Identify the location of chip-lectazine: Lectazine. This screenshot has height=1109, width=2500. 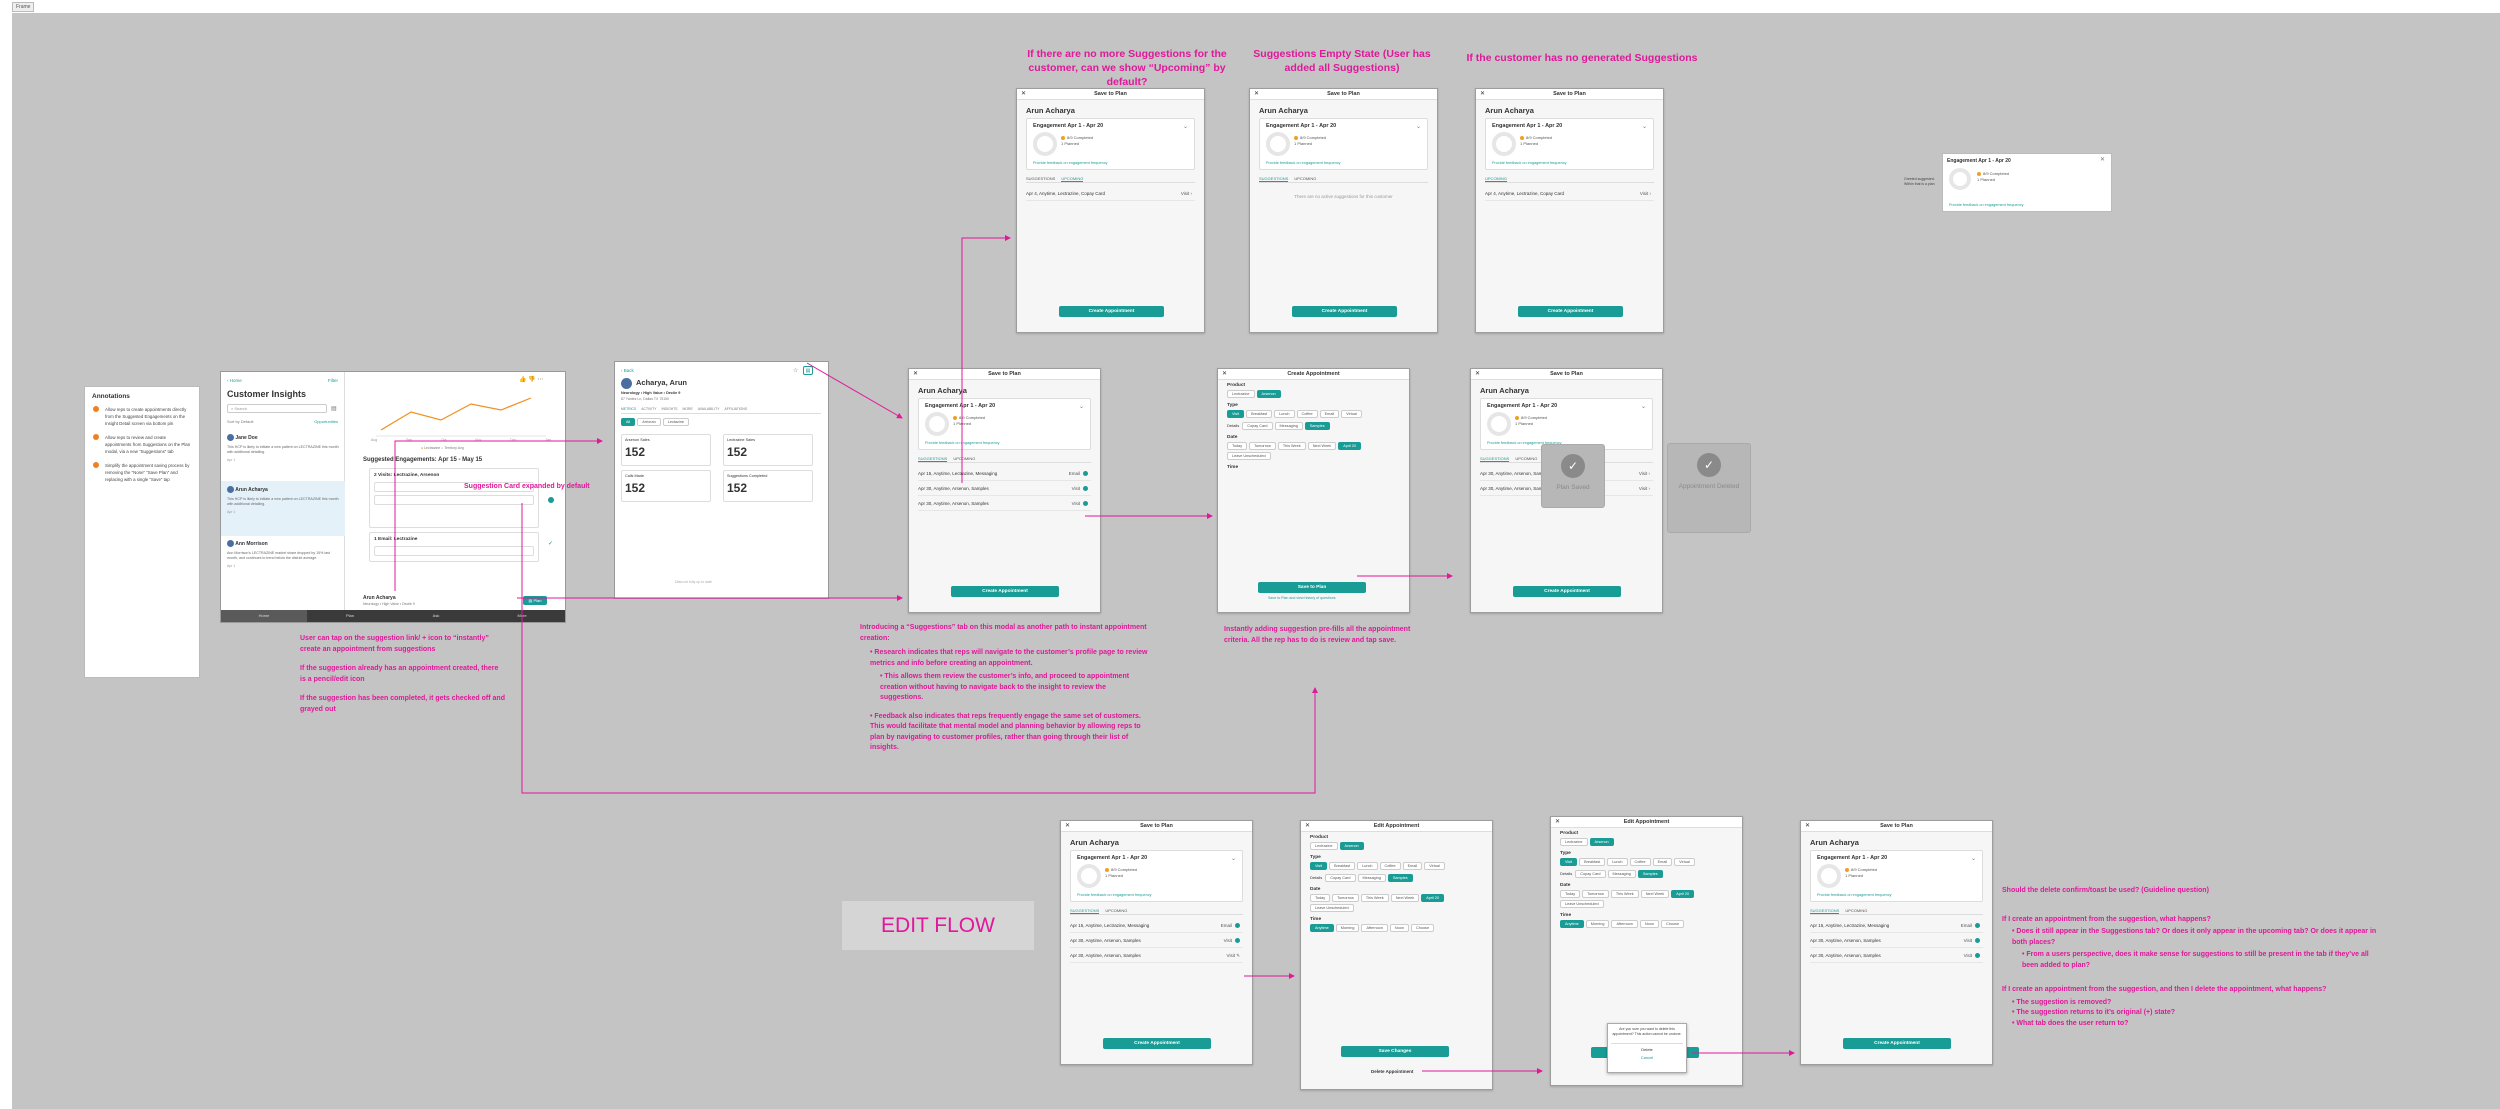
(676, 422).